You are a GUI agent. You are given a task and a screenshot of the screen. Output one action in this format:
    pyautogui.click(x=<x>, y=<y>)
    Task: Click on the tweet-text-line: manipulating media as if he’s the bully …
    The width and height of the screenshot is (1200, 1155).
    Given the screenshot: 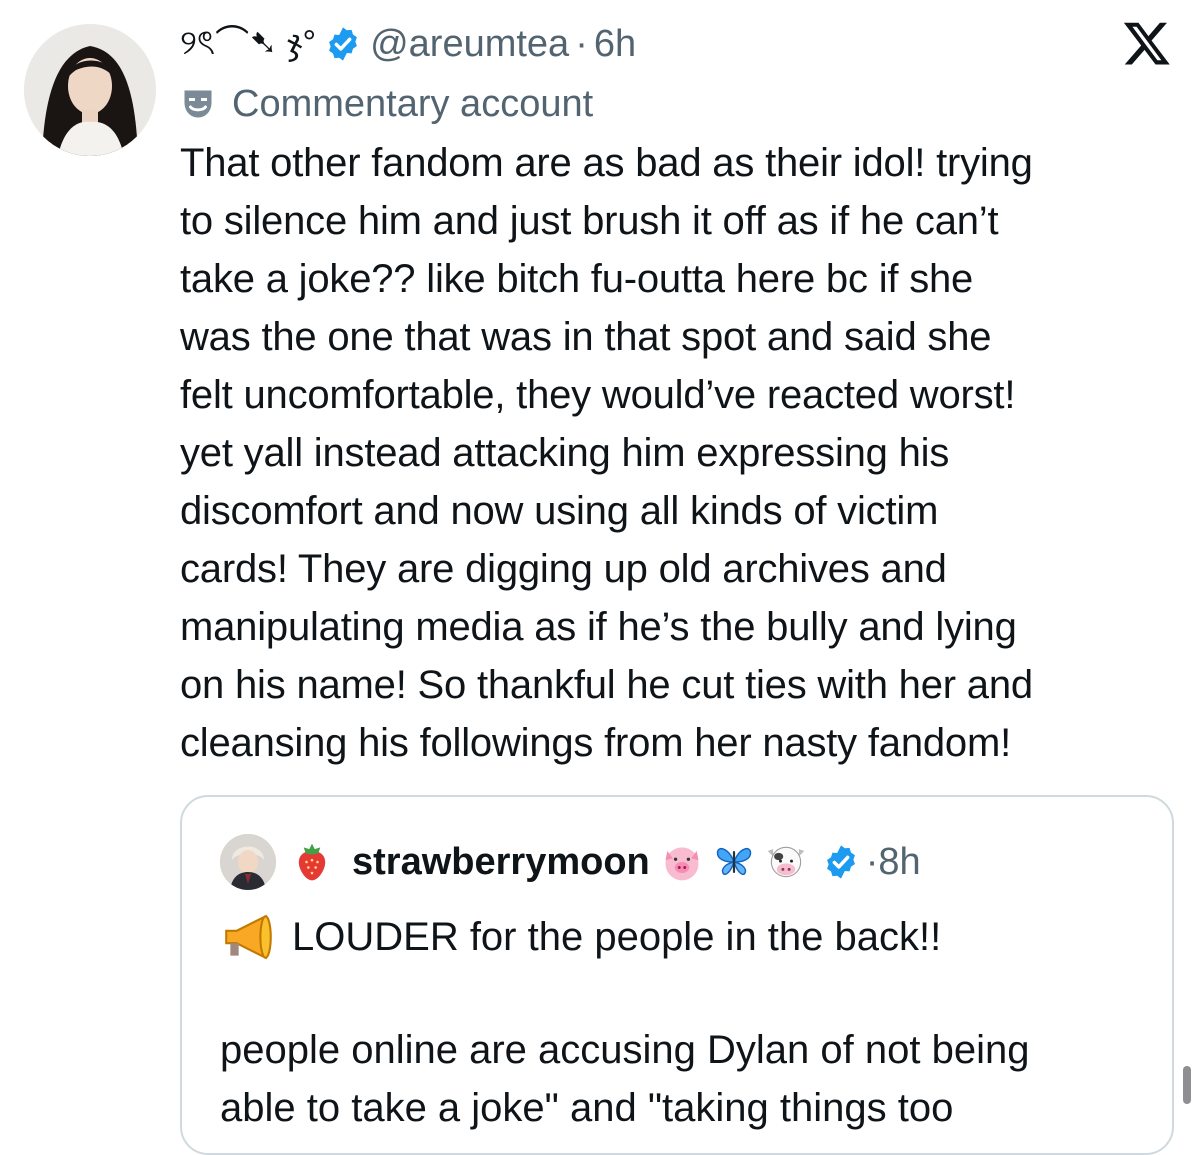 What is the action you would take?
    pyautogui.click(x=598, y=627)
    